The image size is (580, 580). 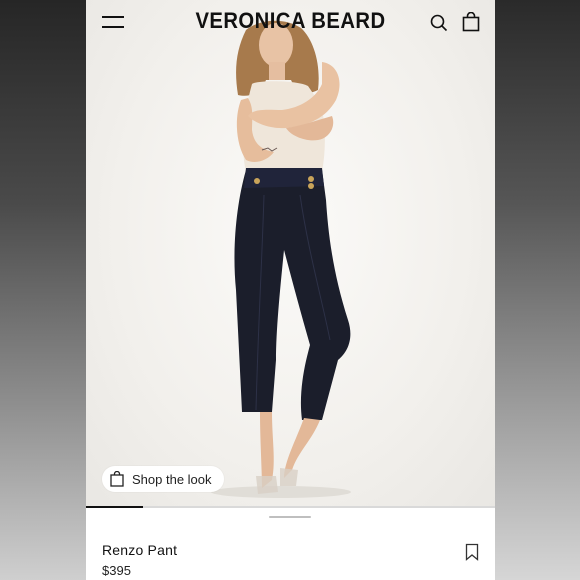 I want to click on shop-the-look-label: Shop the look, so click(x=172, y=479).